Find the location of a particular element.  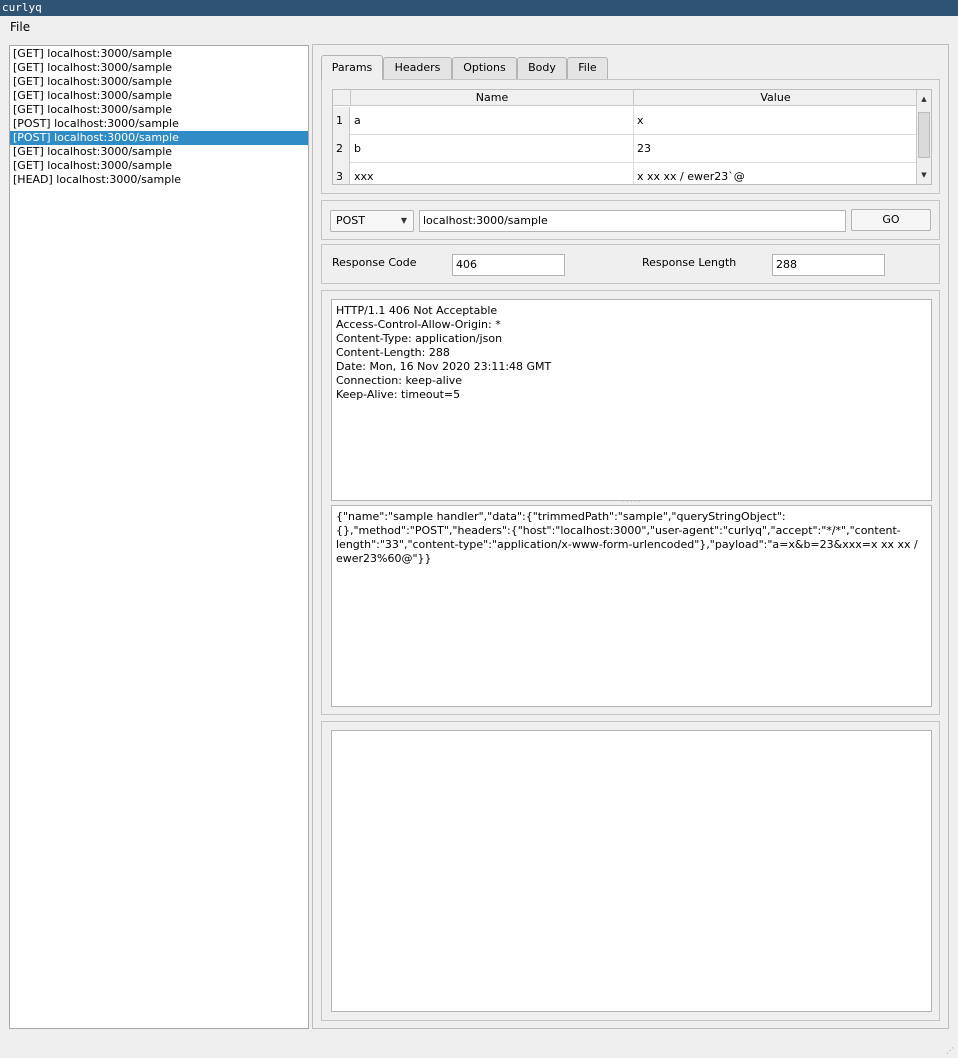

history-item: [HEAD] localhost:3000/sample is located at coordinates (159, 180).